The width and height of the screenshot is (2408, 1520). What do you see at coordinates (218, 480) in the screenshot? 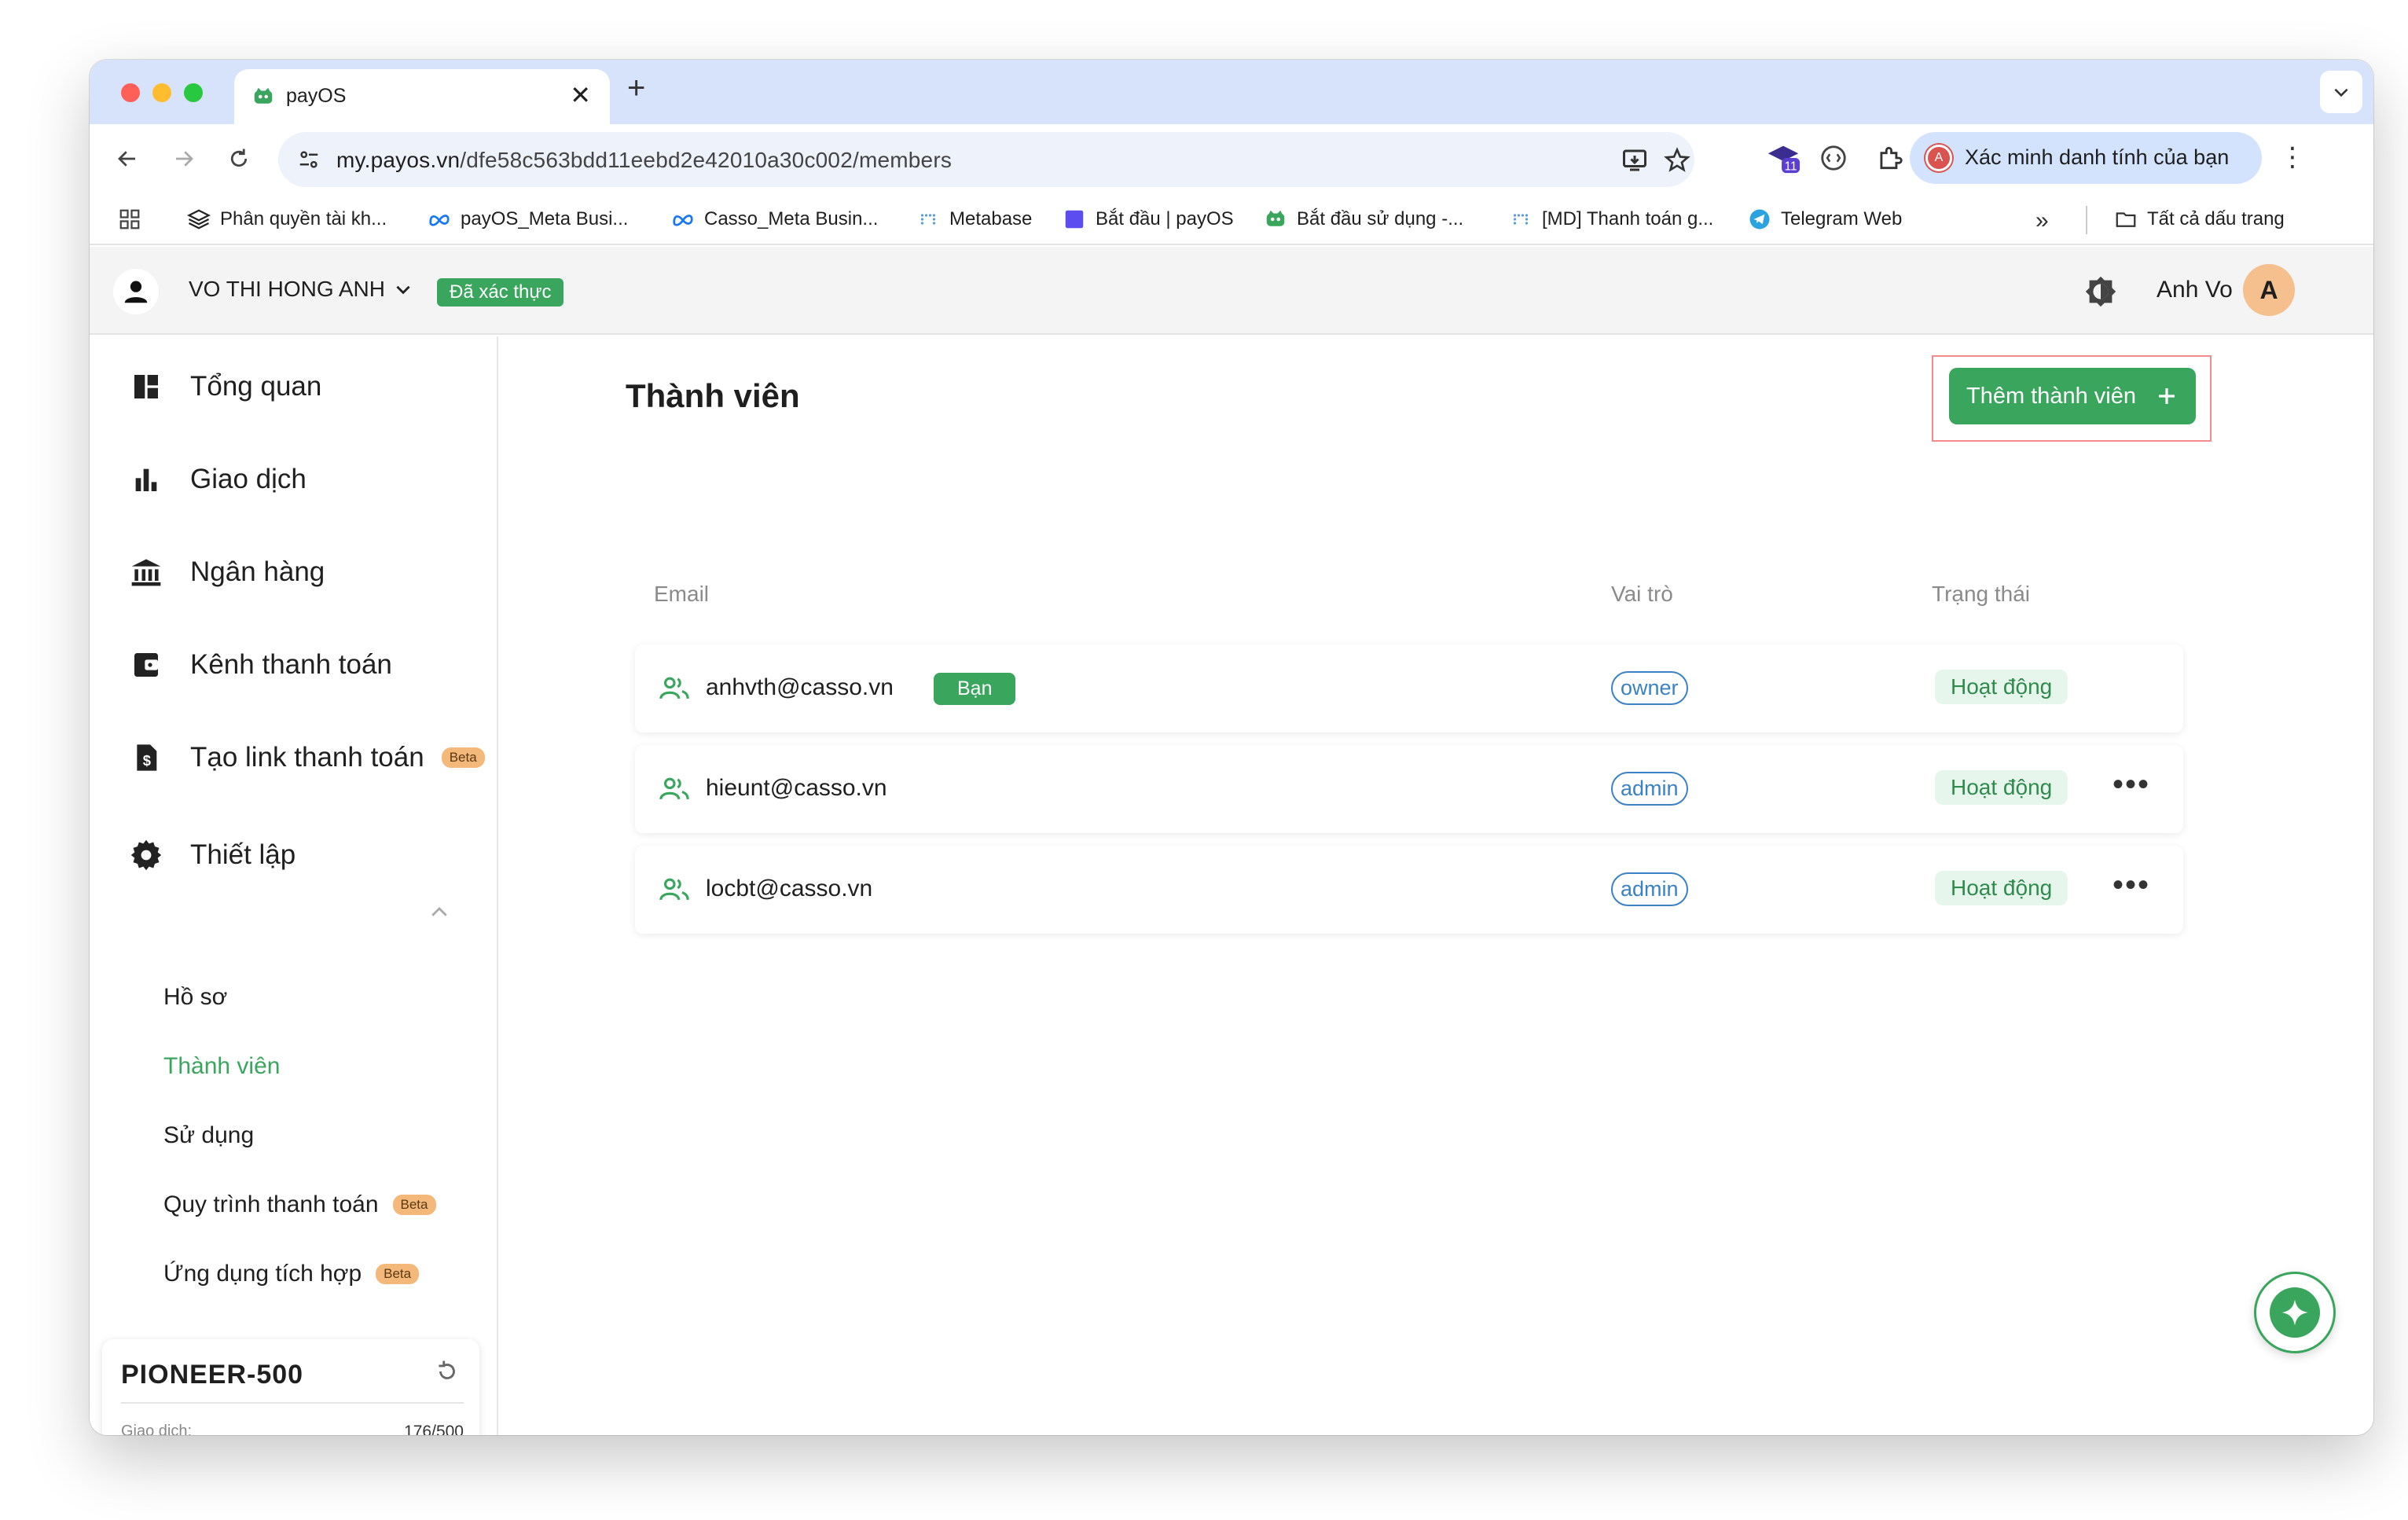
I see `sidebar-item-transactions: Giao dịch` at bounding box center [218, 480].